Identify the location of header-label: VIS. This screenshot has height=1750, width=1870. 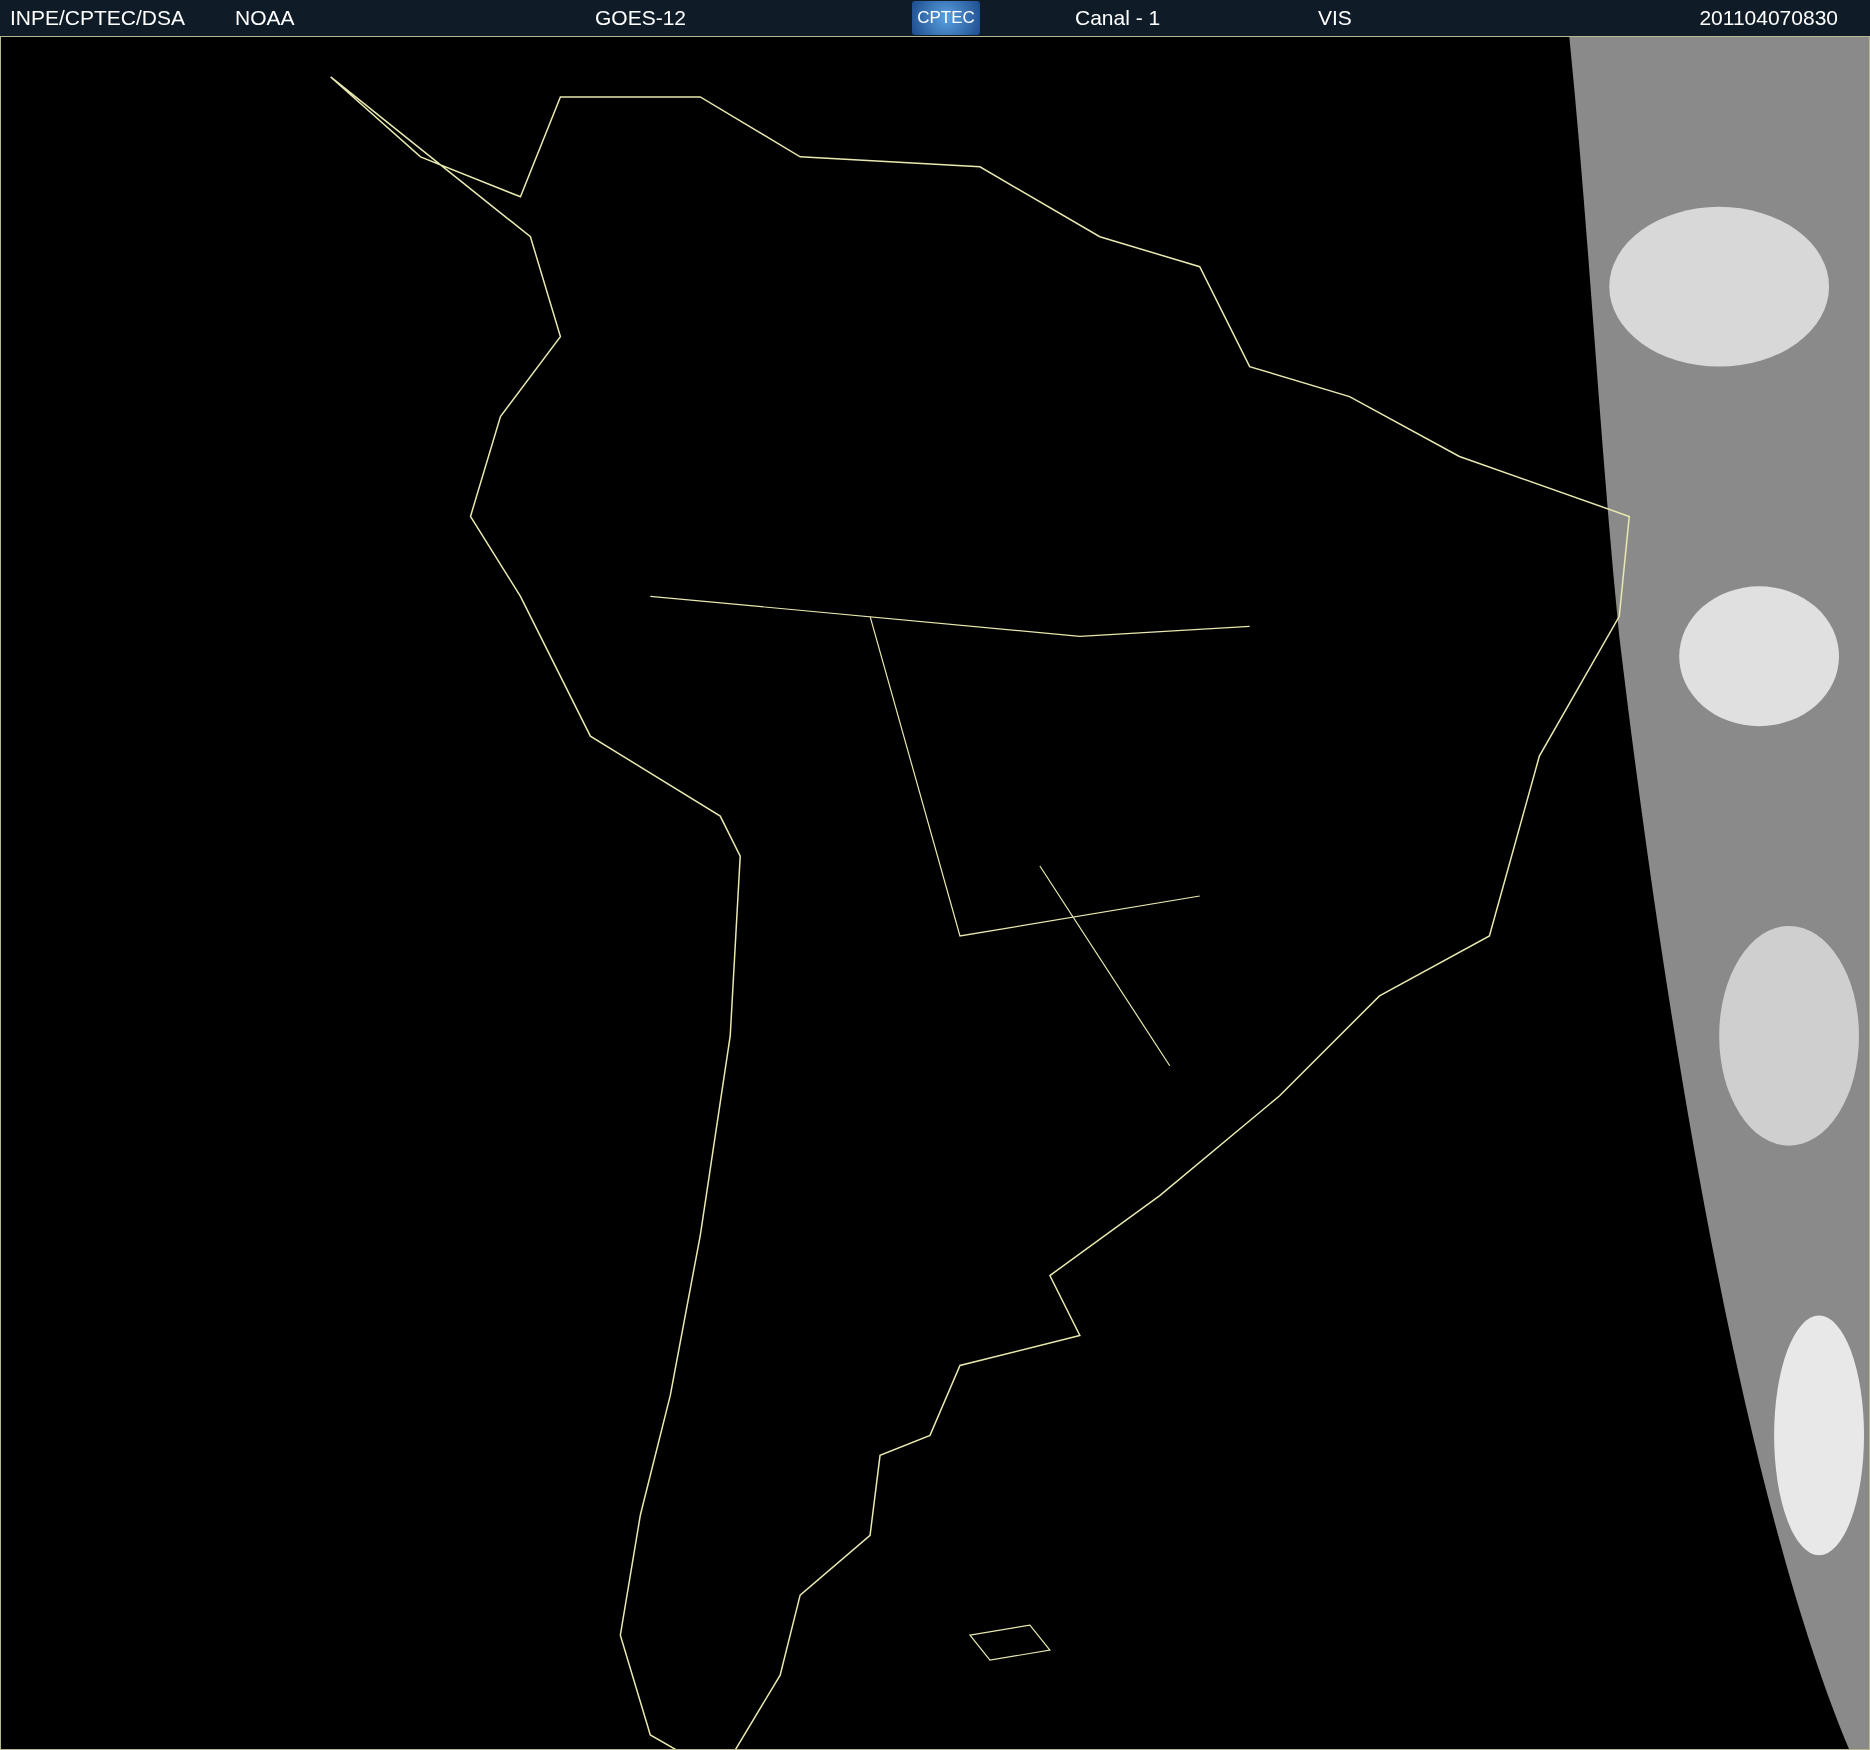
(1335, 18).